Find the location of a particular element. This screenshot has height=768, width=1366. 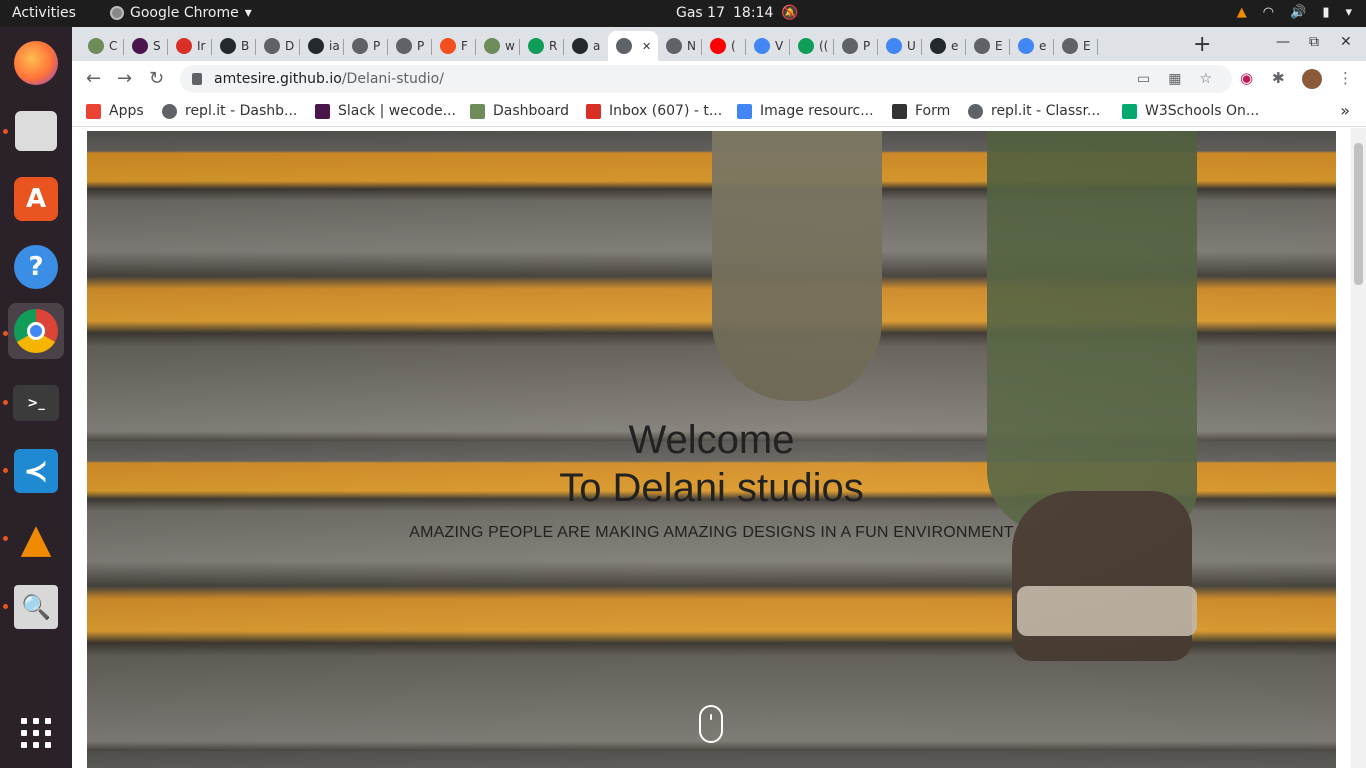

dock-vscode: ≺ is located at coordinates (36, 471).